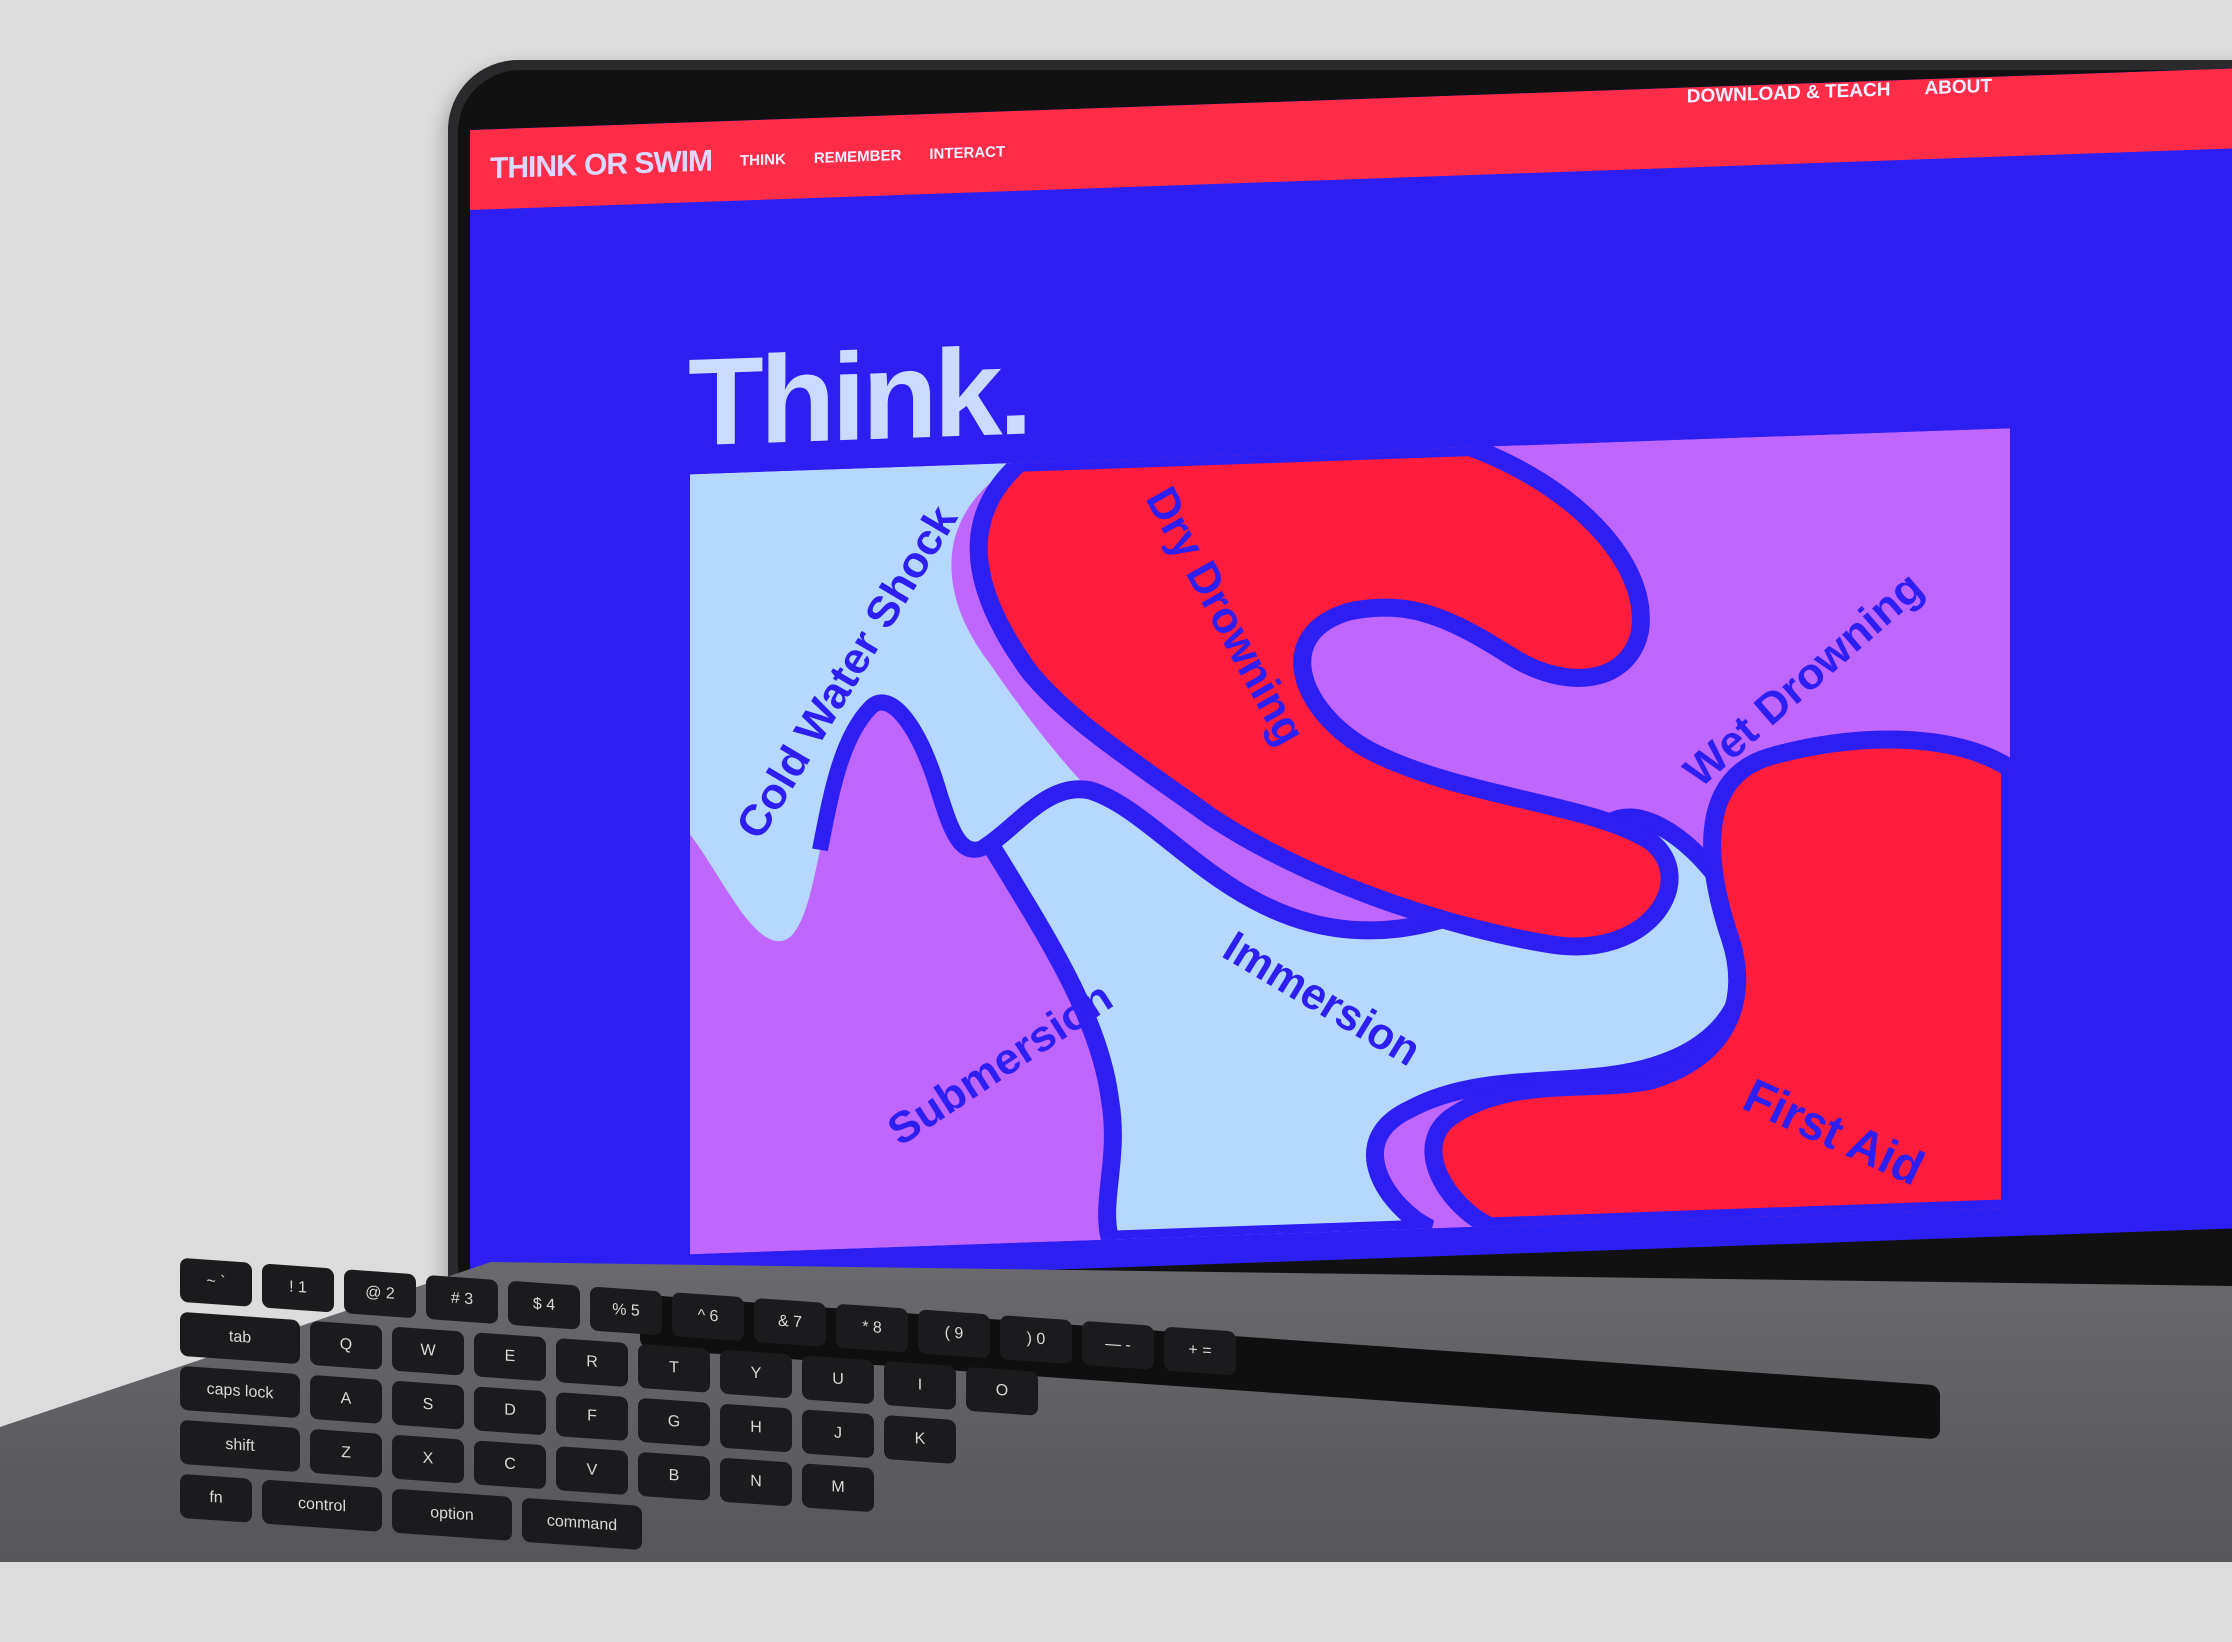  Describe the element at coordinates (858, 156) in the screenshot. I see `nav-remember: REMEMBER` at that location.